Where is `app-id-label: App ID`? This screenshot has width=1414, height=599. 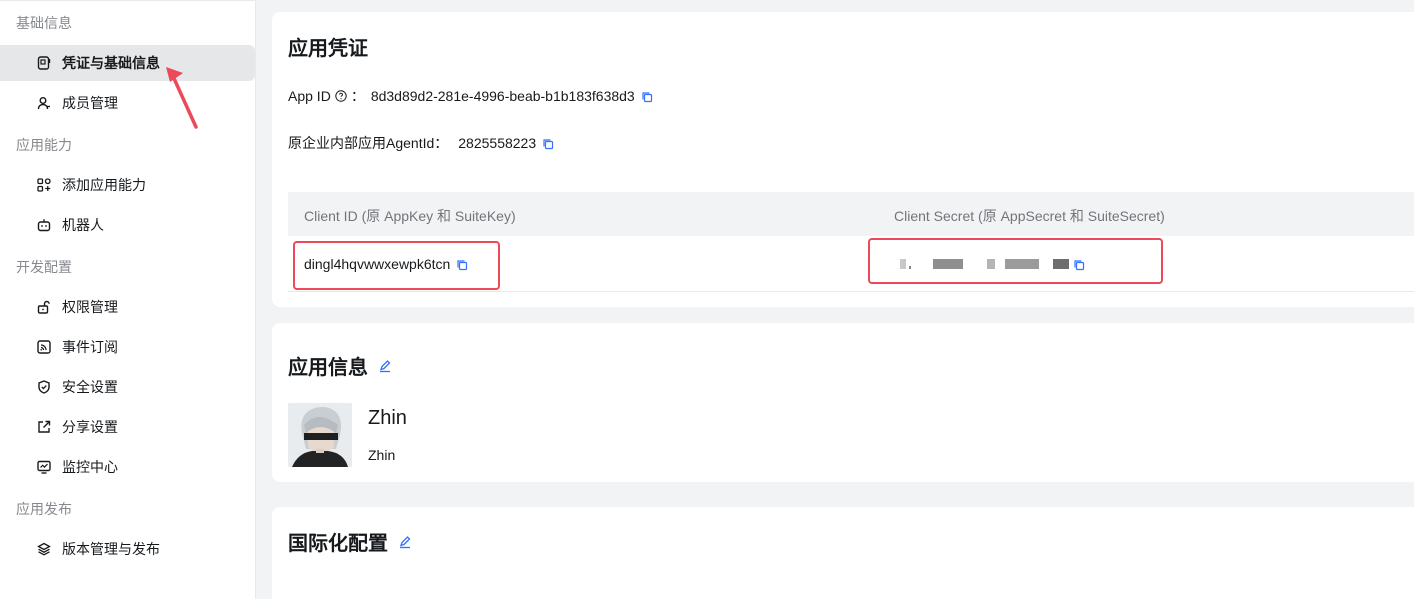 app-id-label: App ID is located at coordinates (309, 96).